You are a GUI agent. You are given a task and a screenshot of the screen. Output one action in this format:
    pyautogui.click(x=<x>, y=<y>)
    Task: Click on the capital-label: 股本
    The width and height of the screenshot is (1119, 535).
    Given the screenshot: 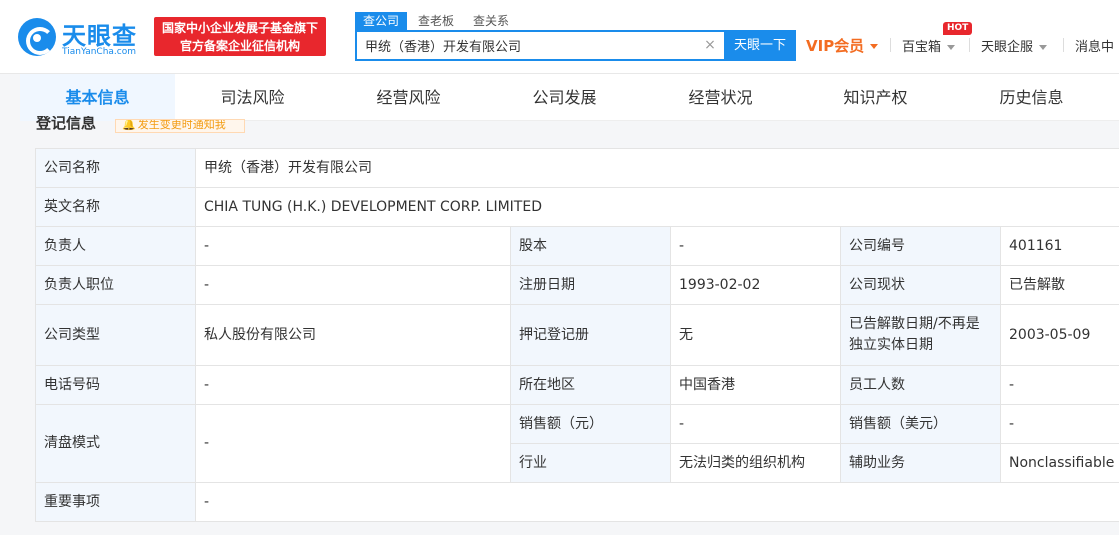 What is the action you would take?
    pyautogui.click(x=590, y=246)
    